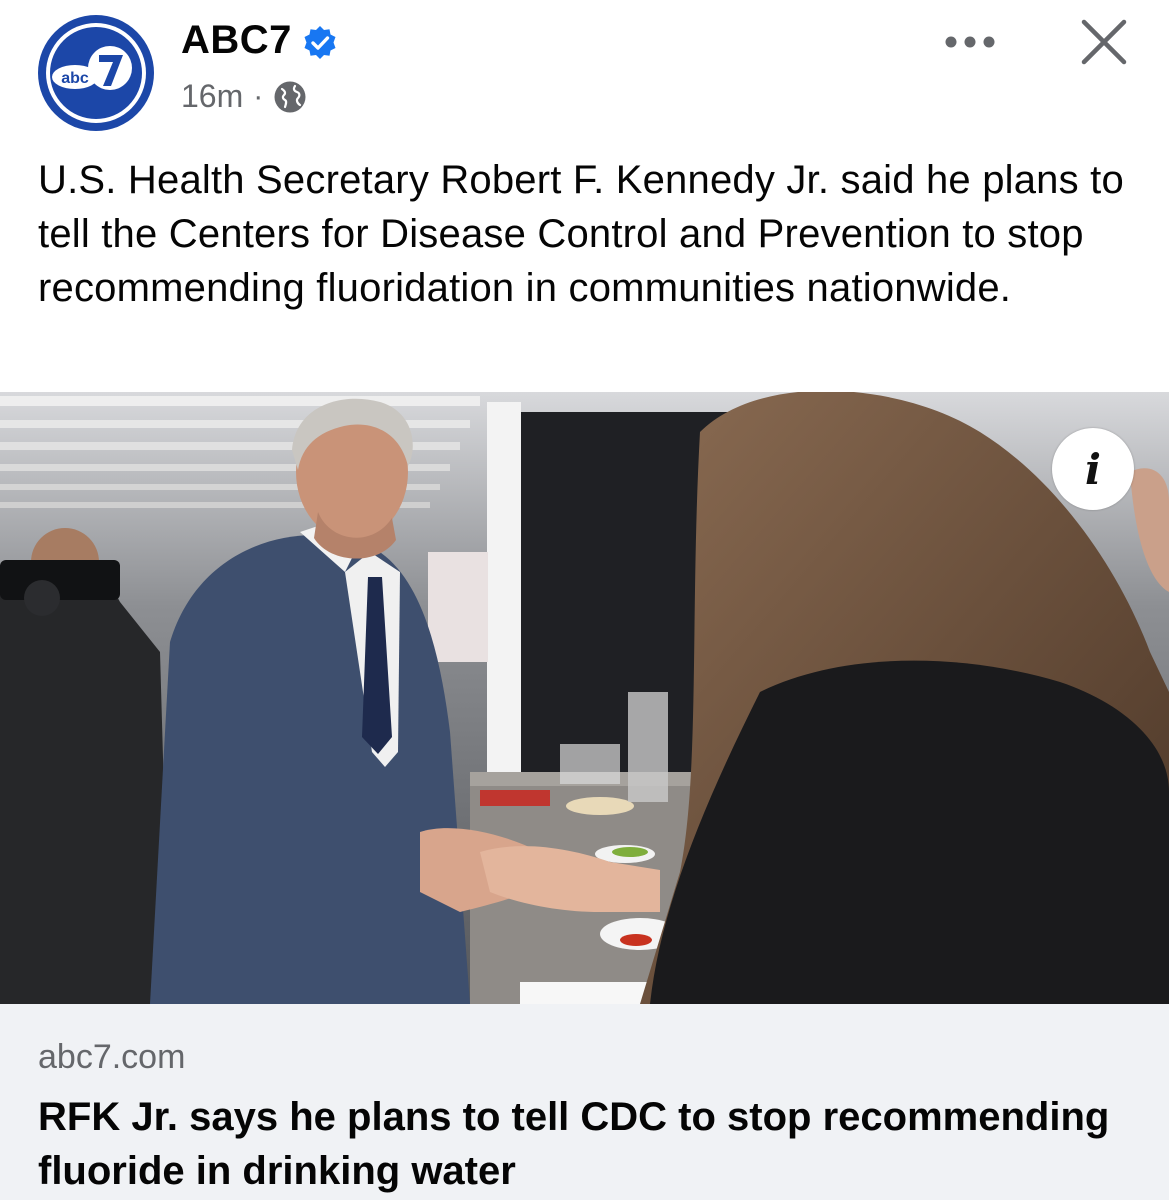 The height and width of the screenshot is (1200, 1169). I want to click on page-name-row: ABC7, so click(259, 40).